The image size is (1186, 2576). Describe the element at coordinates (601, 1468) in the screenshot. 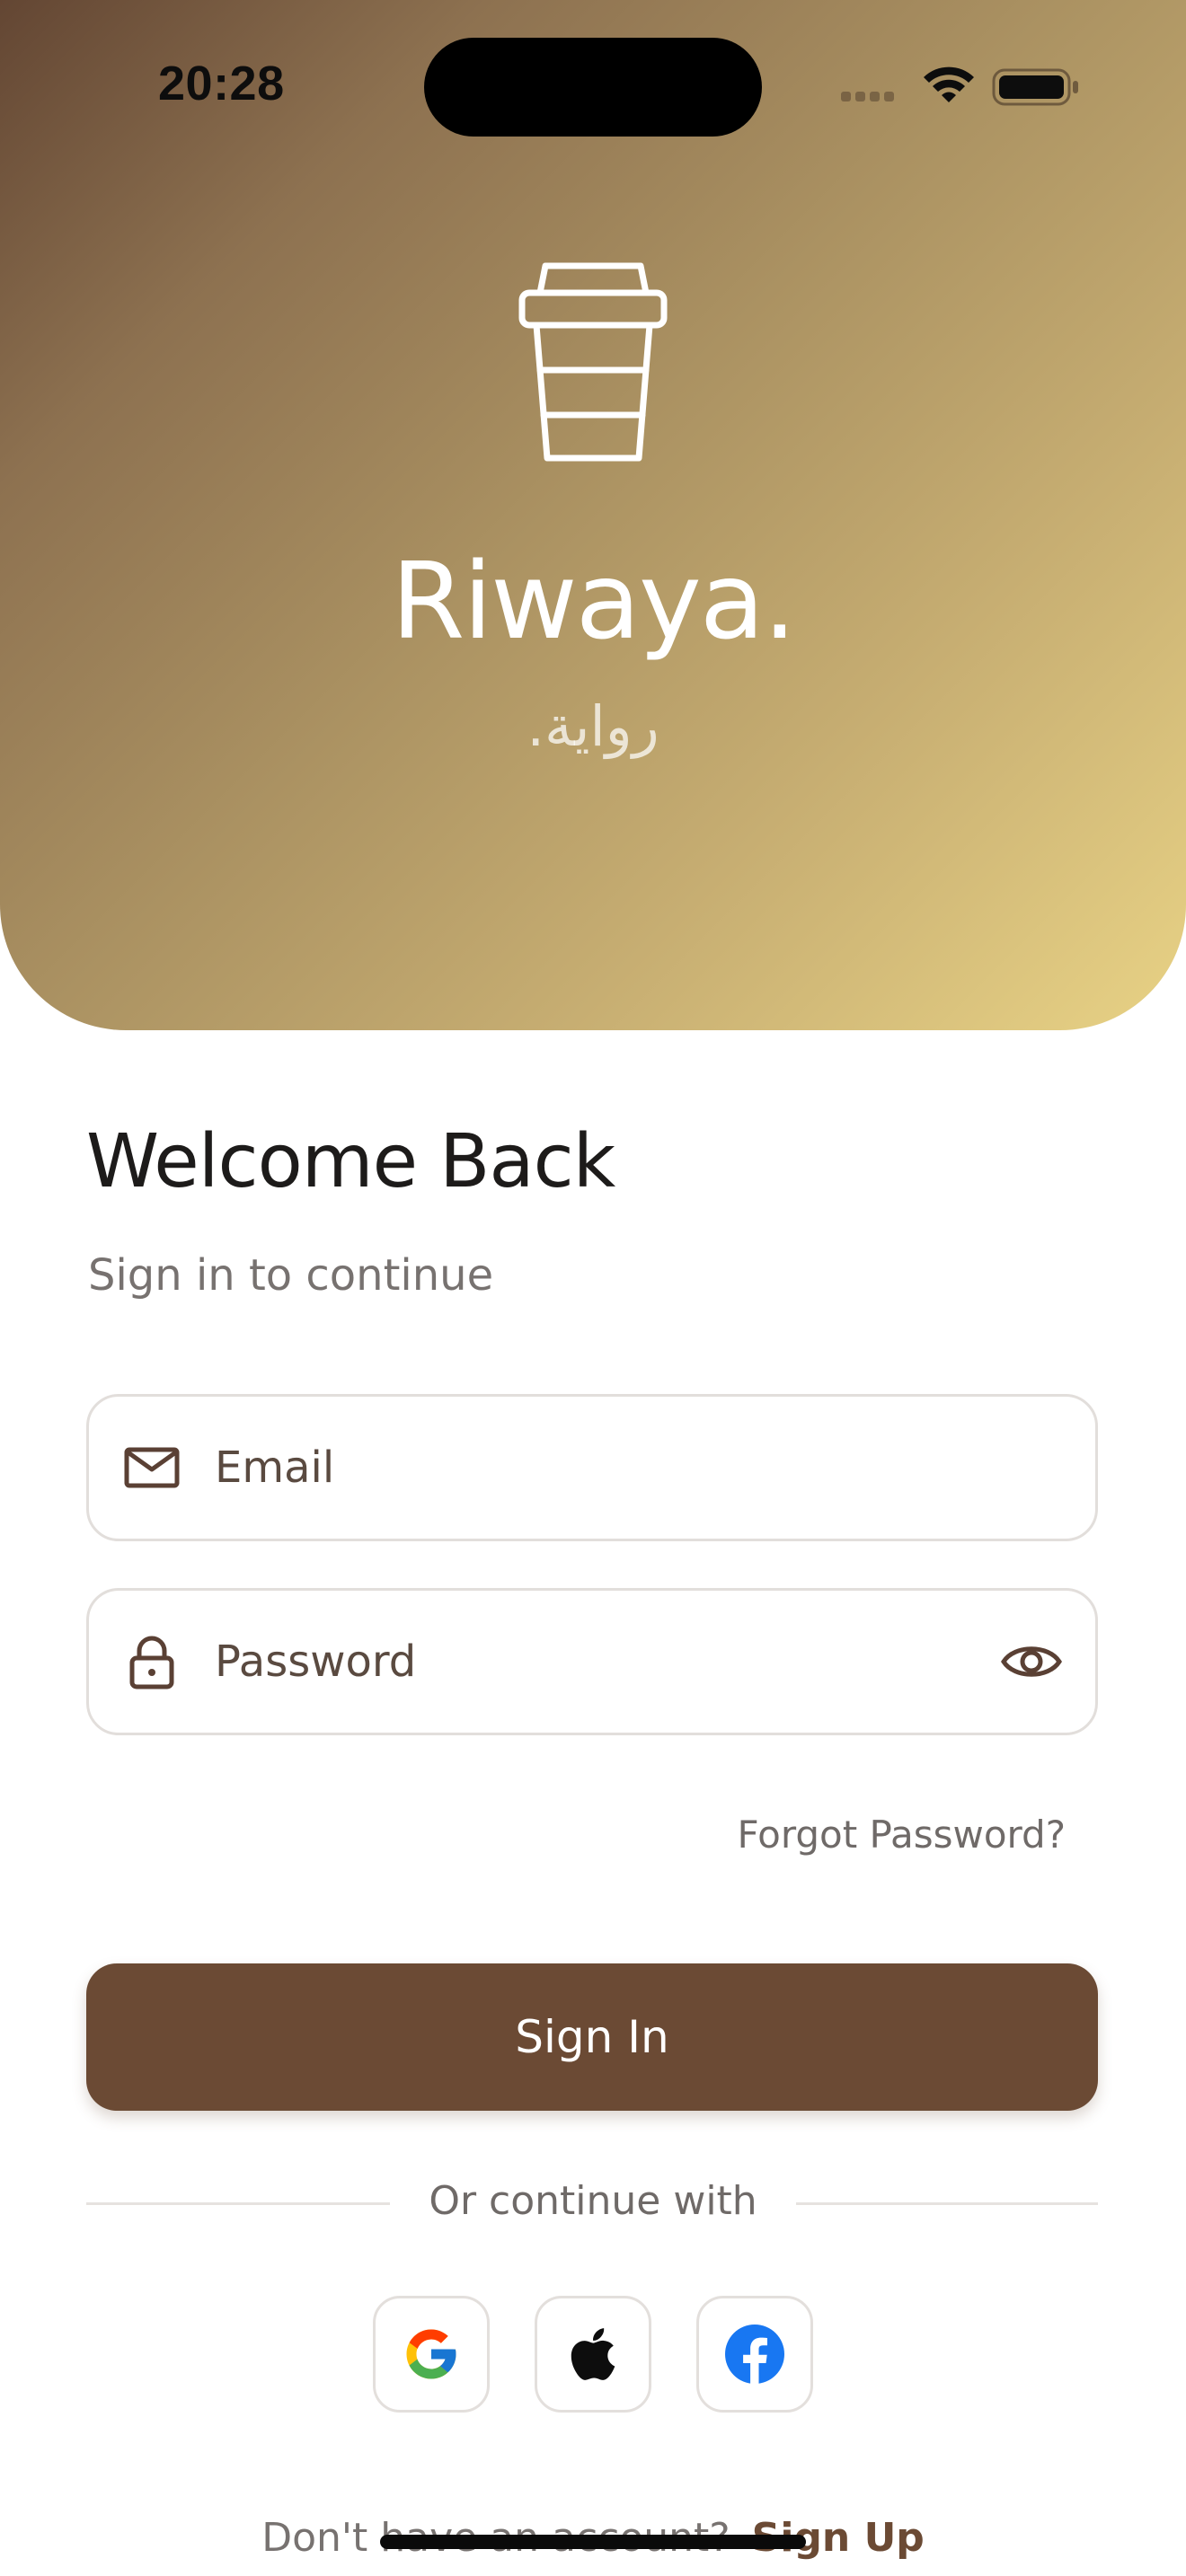

I see `email-input` at that location.